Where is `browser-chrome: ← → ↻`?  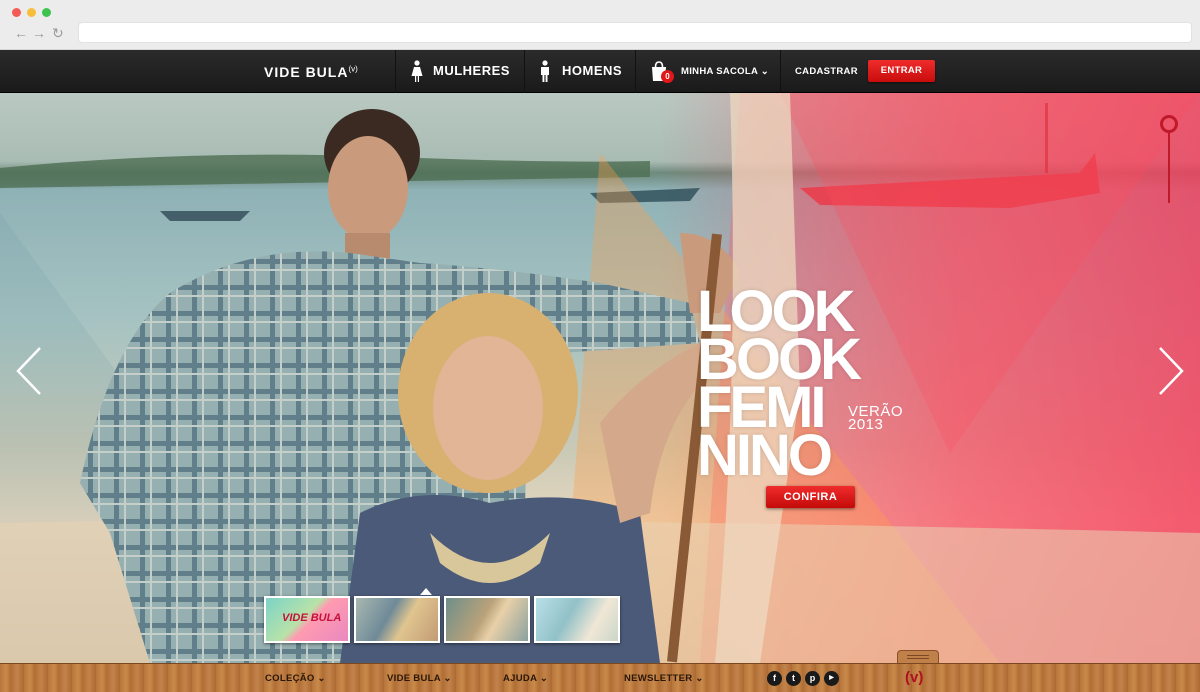
browser-chrome: ← → ↻ is located at coordinates (600, 25).